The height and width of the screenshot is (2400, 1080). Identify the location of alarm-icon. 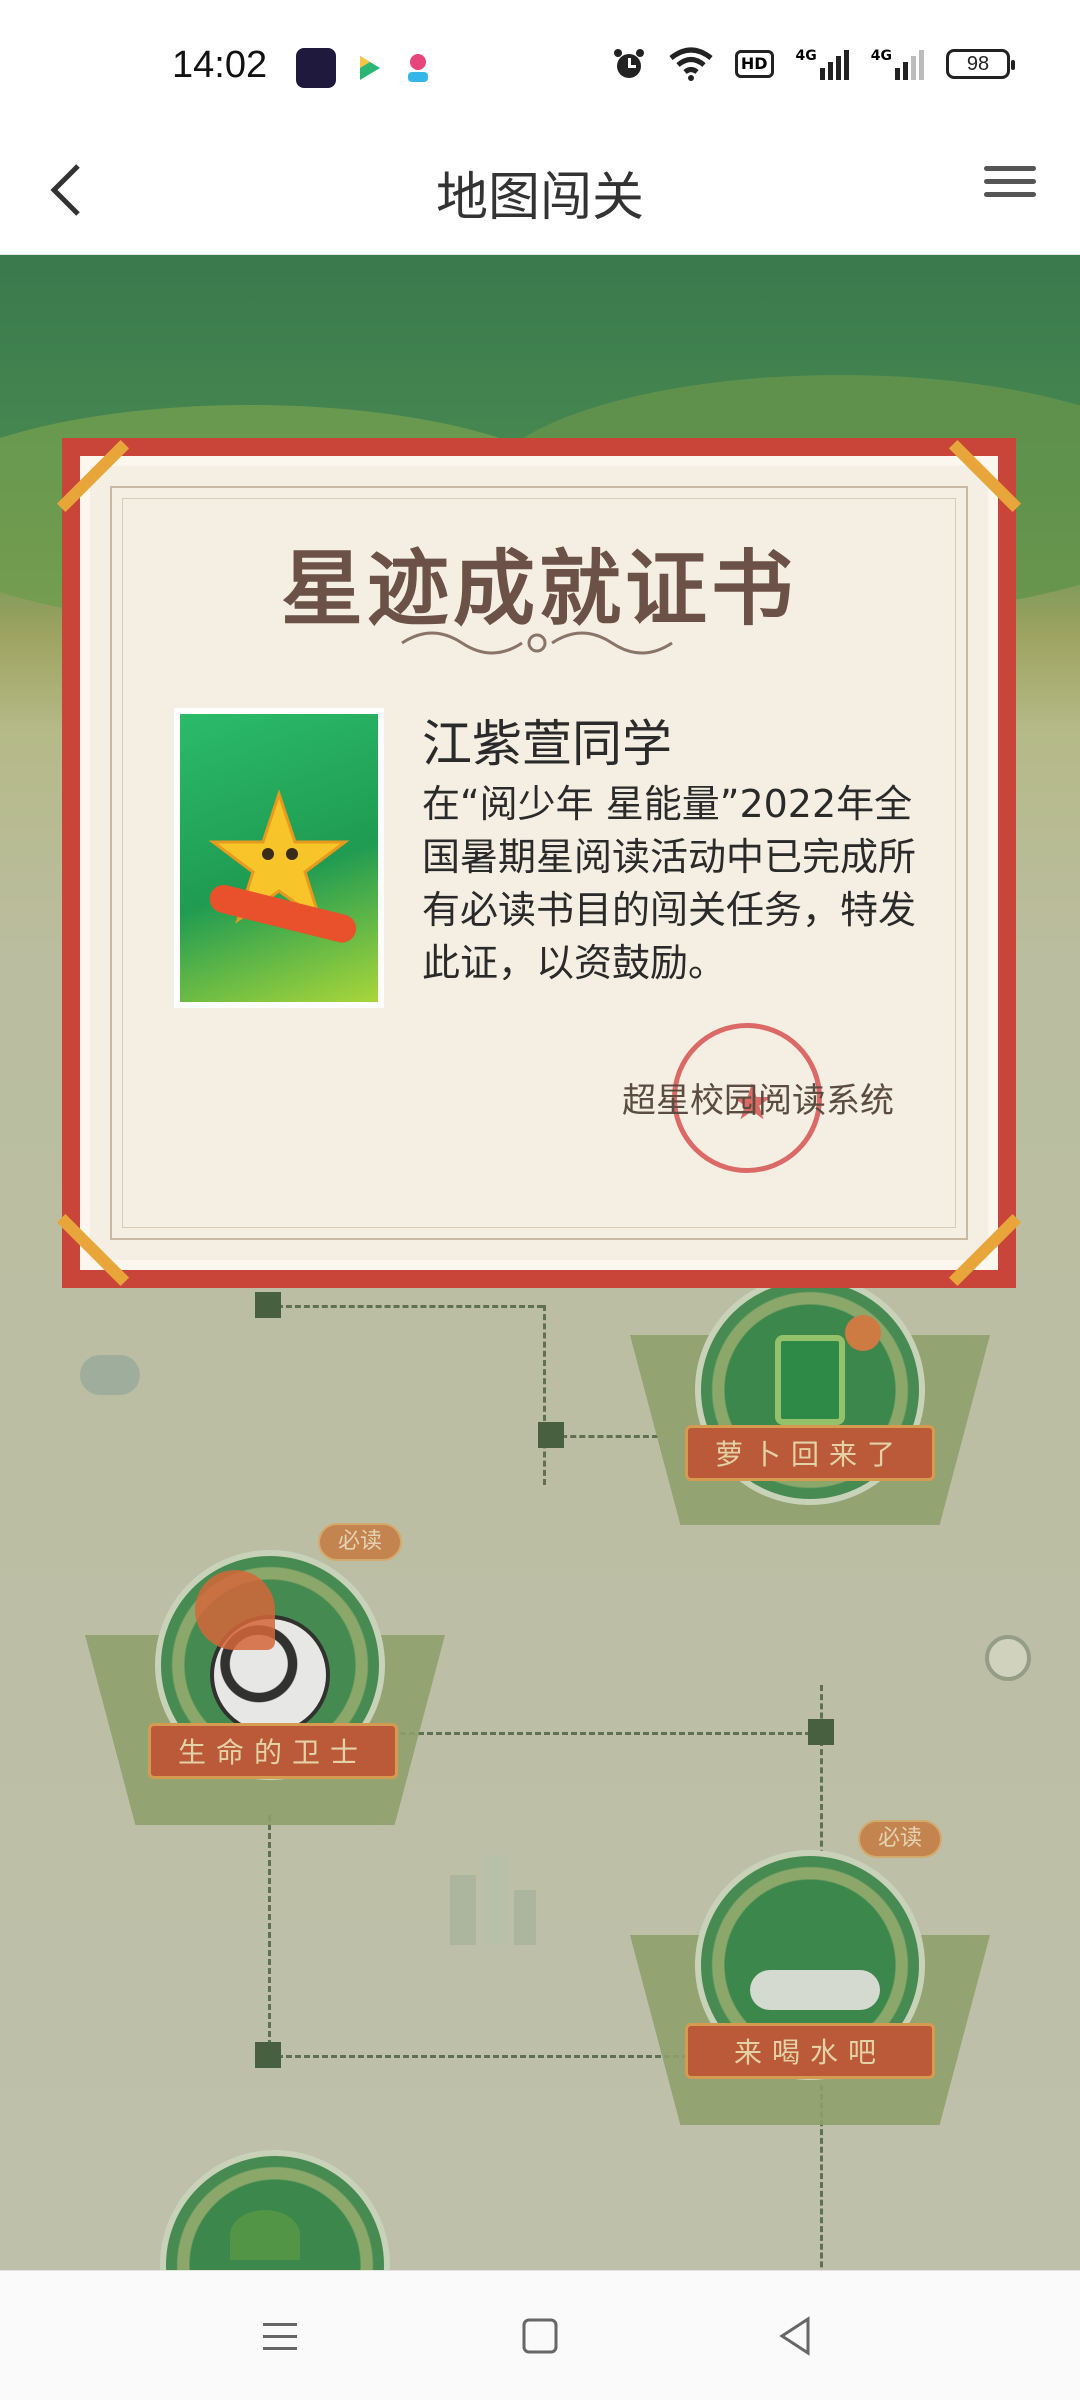
(628, 63).